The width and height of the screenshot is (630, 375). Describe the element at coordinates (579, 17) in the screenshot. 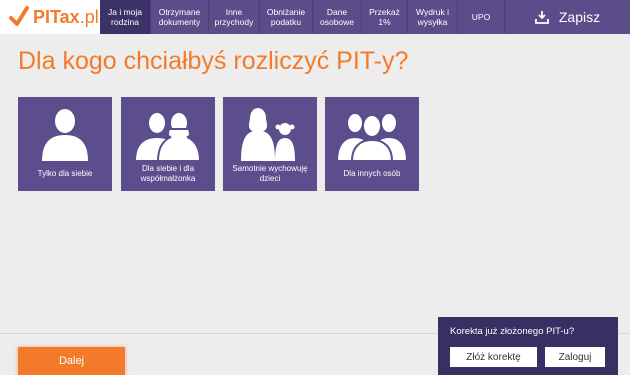

I see `save-label: Zapisz` at that location.